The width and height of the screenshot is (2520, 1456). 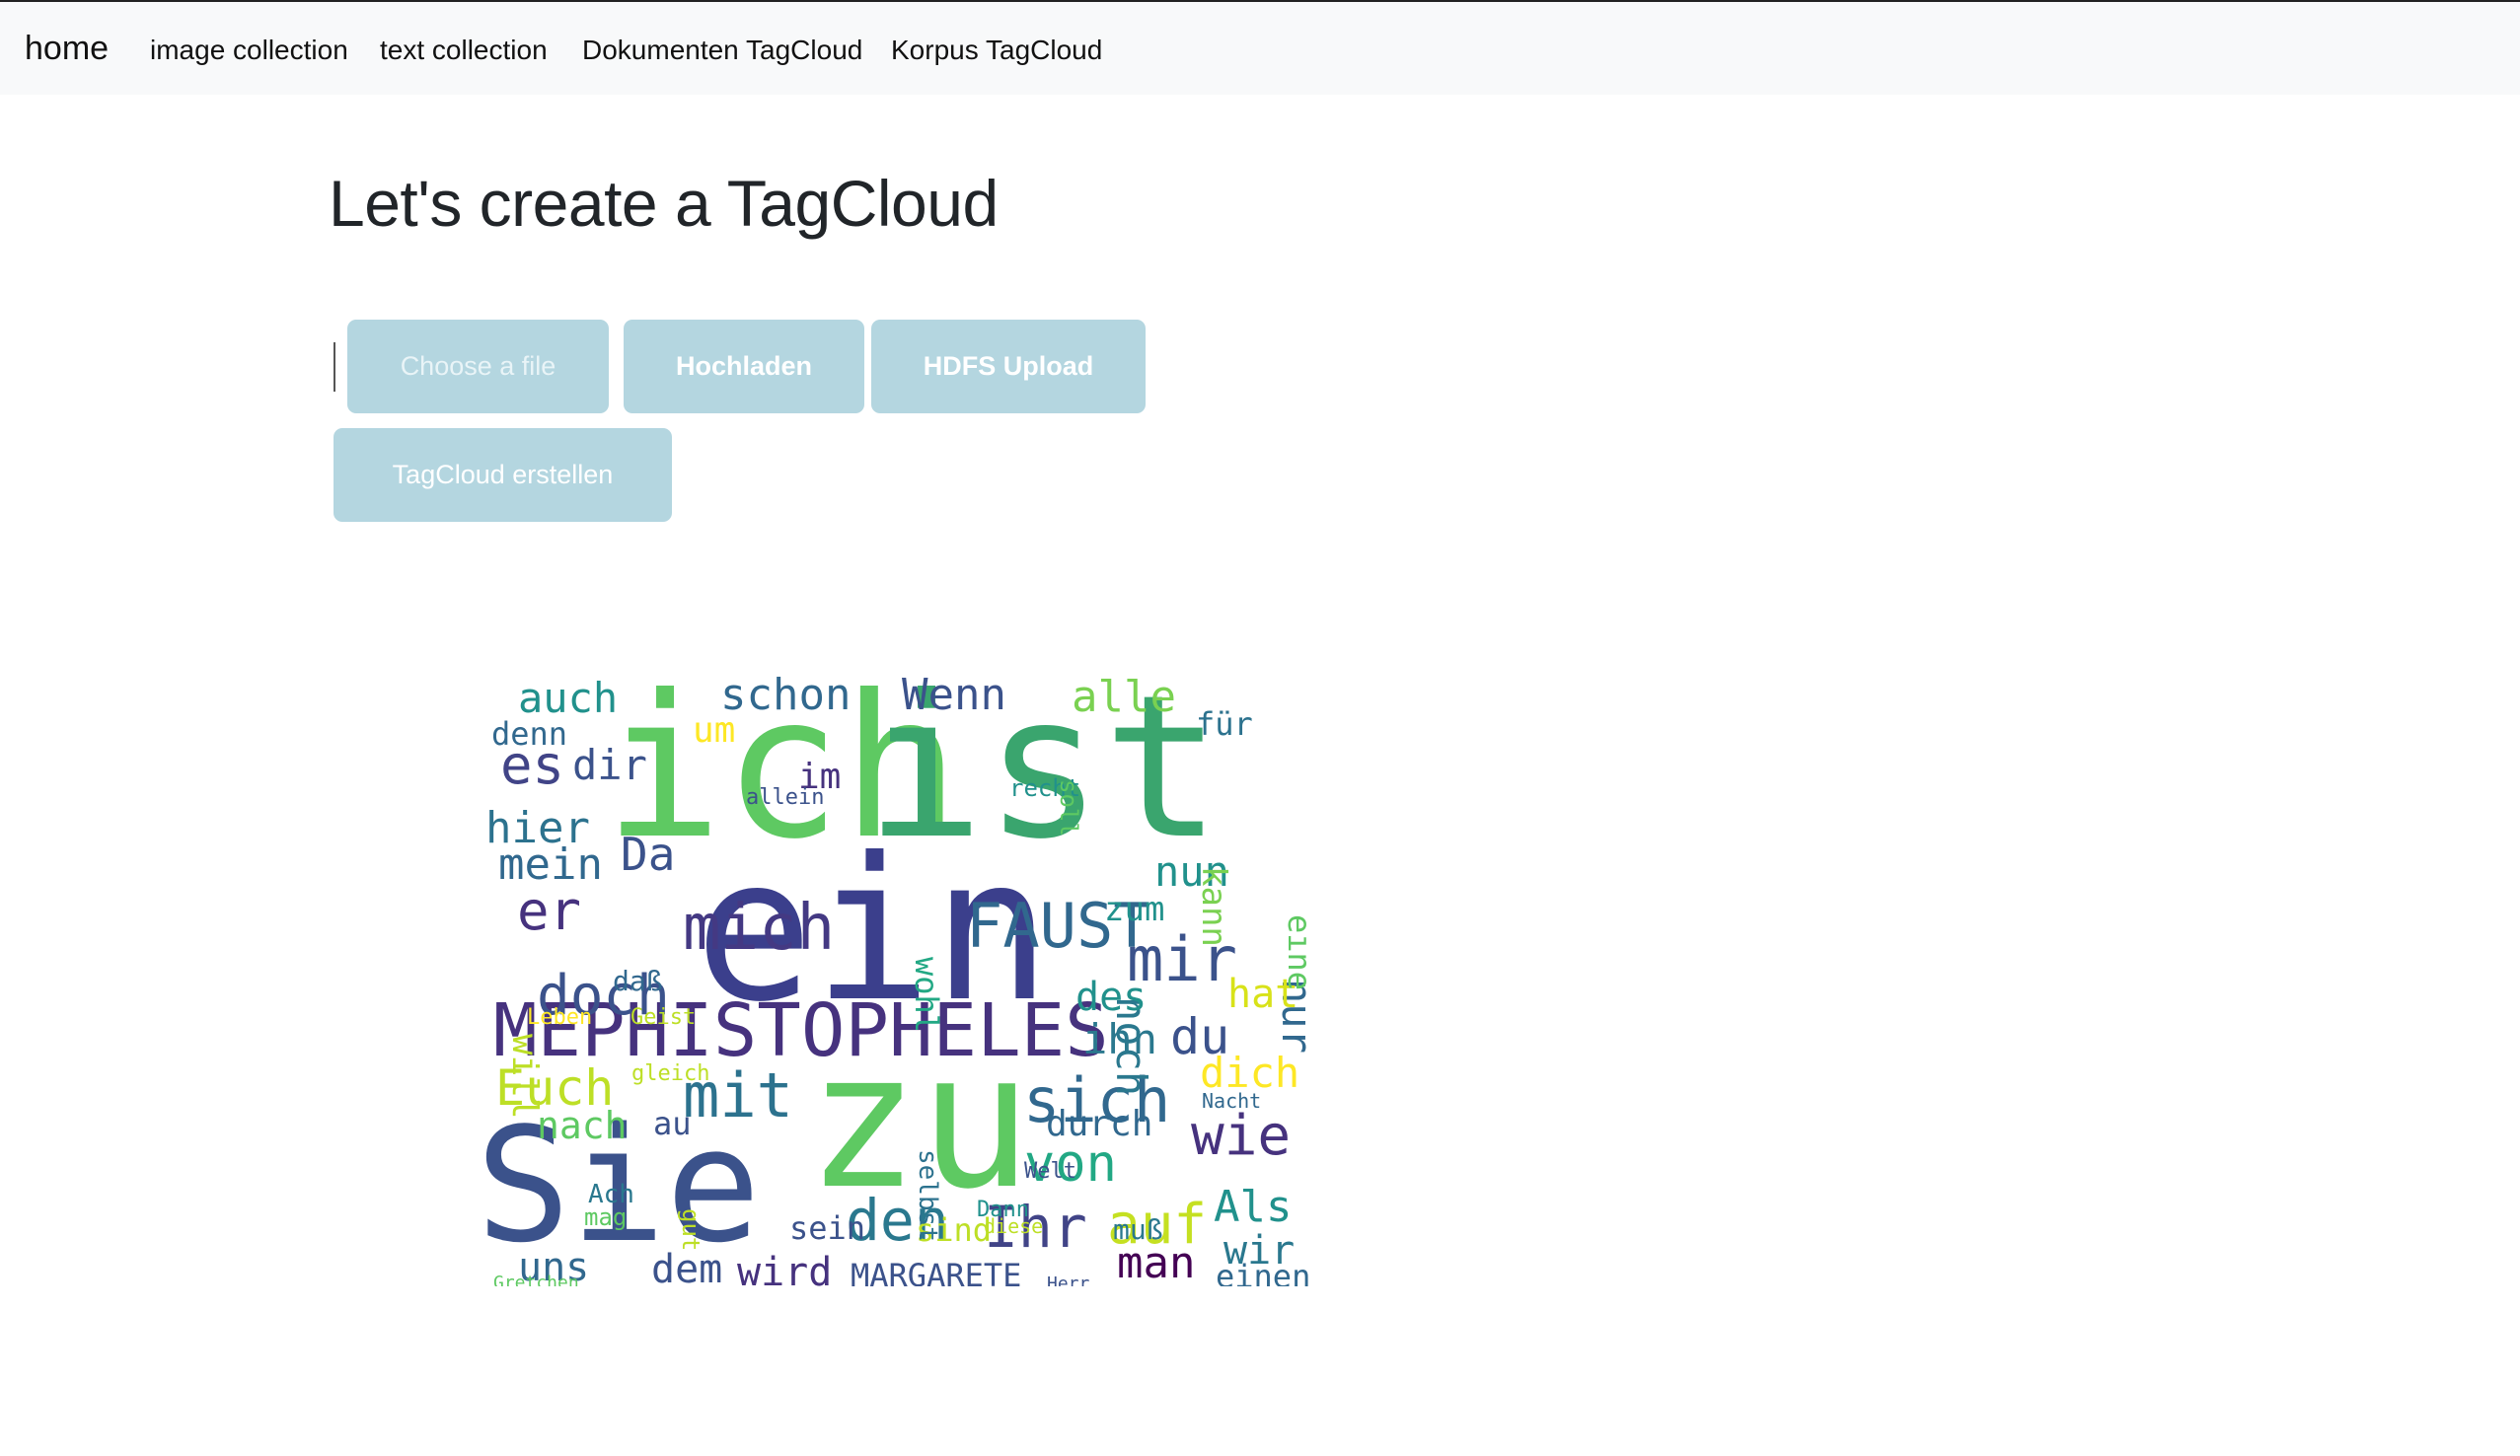 What do you see at coordinates (827, 1228) in the screenshot?
I see `tagcloud-word: sein` at bounding box center [827, 1228].